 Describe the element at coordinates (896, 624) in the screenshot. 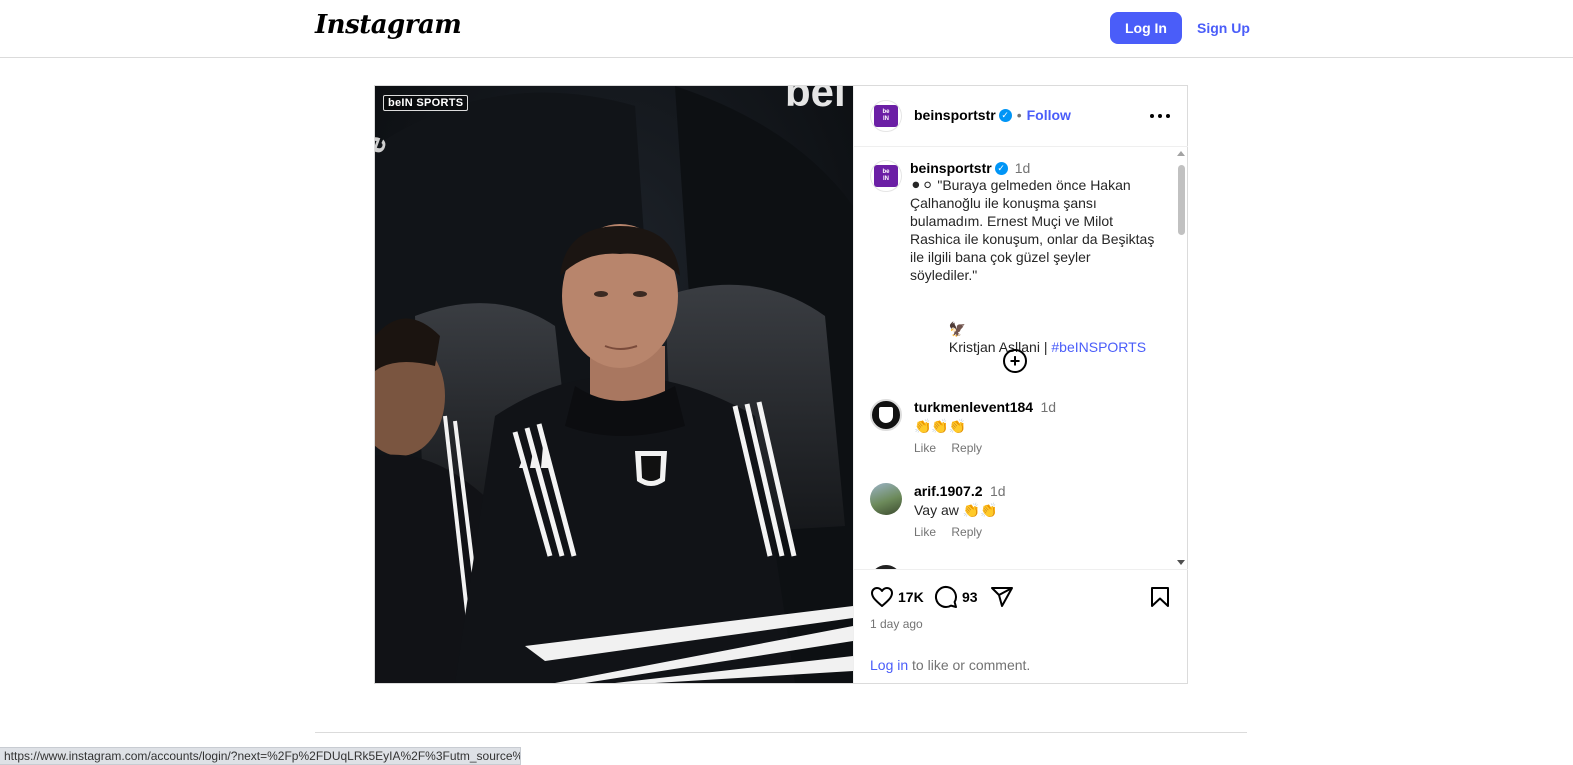

I see `post-timestamp: 1 day ago` at that location.